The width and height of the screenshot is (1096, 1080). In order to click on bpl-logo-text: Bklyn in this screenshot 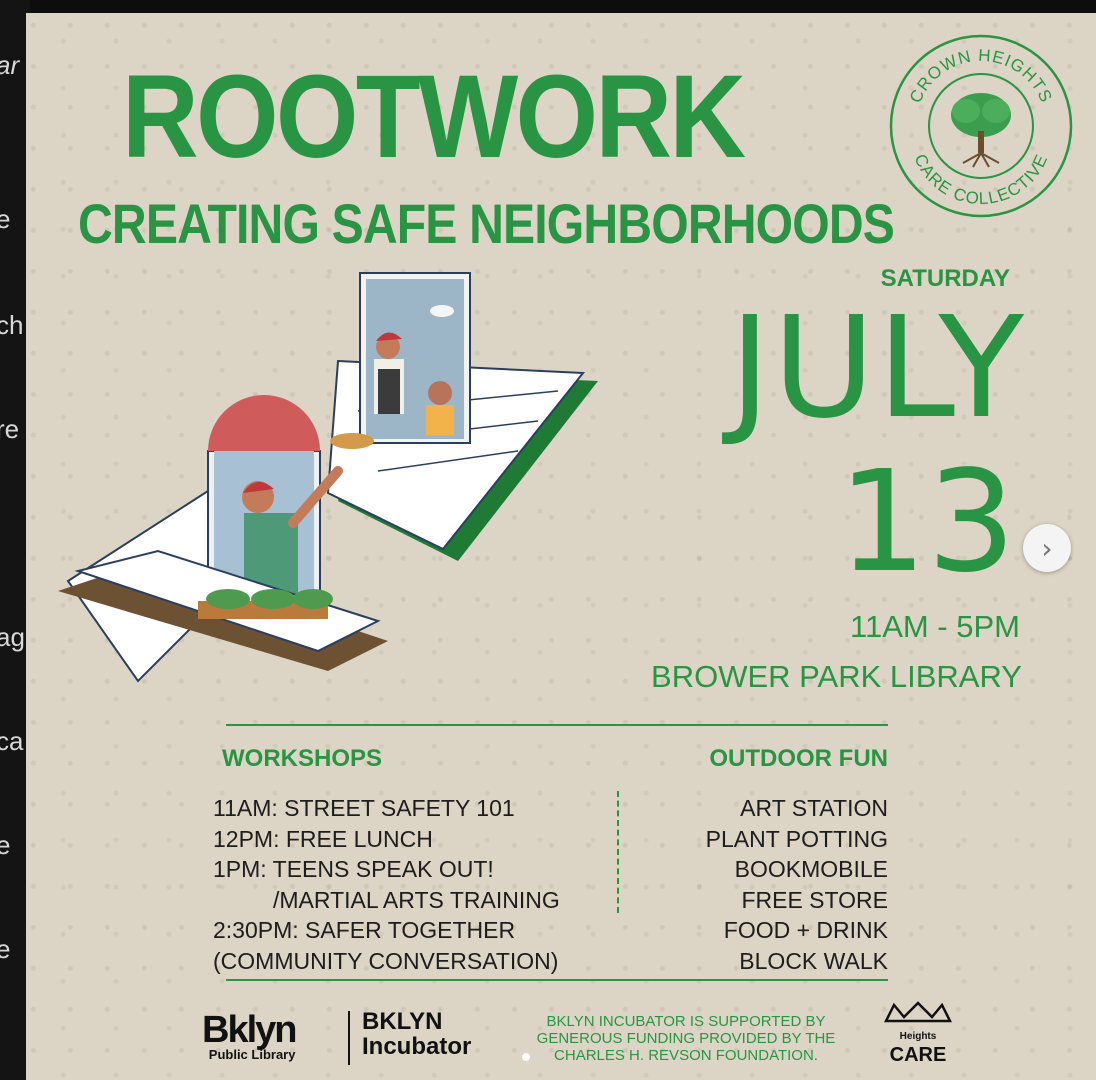, I will do `click(249, 1030)`.